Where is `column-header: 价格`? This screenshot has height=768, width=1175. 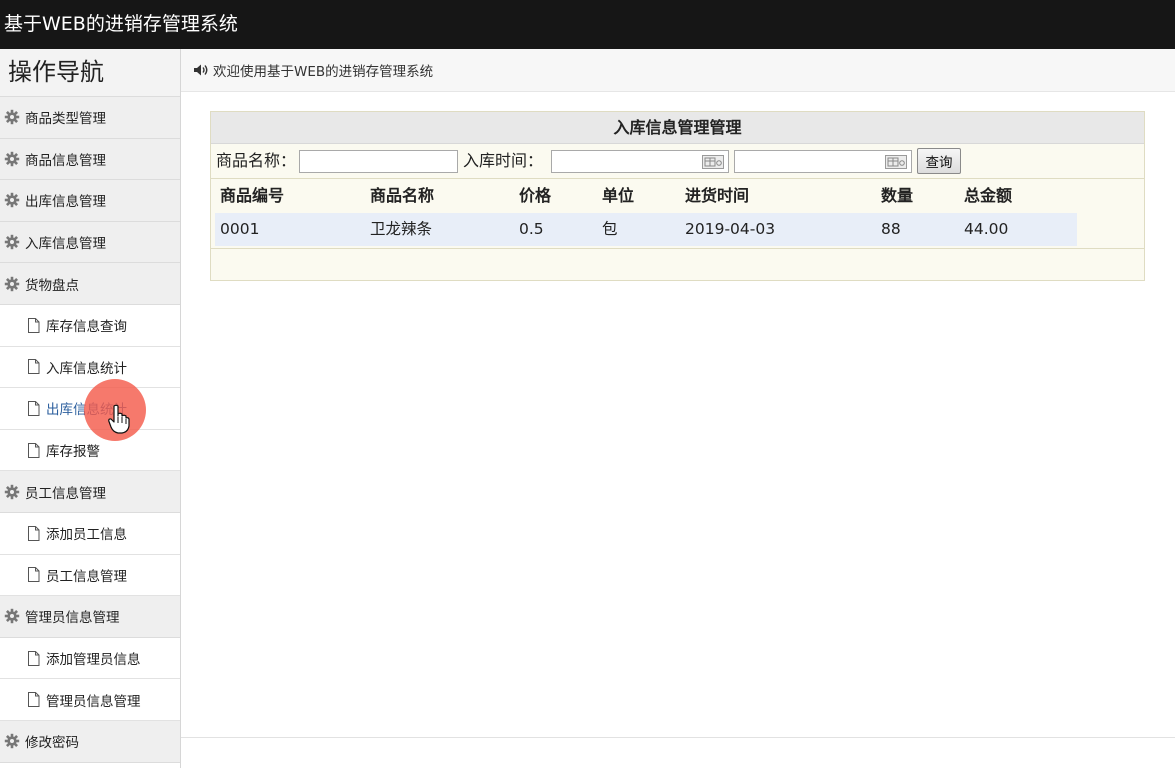
column-header: 价格 is located at coordinates (535, 195).